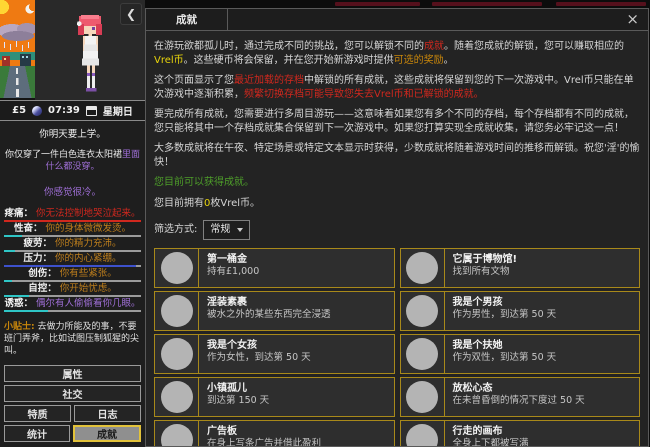 The height and width of the screenshot is (447, 650). I want to click on stat-label: 压力：, so click(37, 258).